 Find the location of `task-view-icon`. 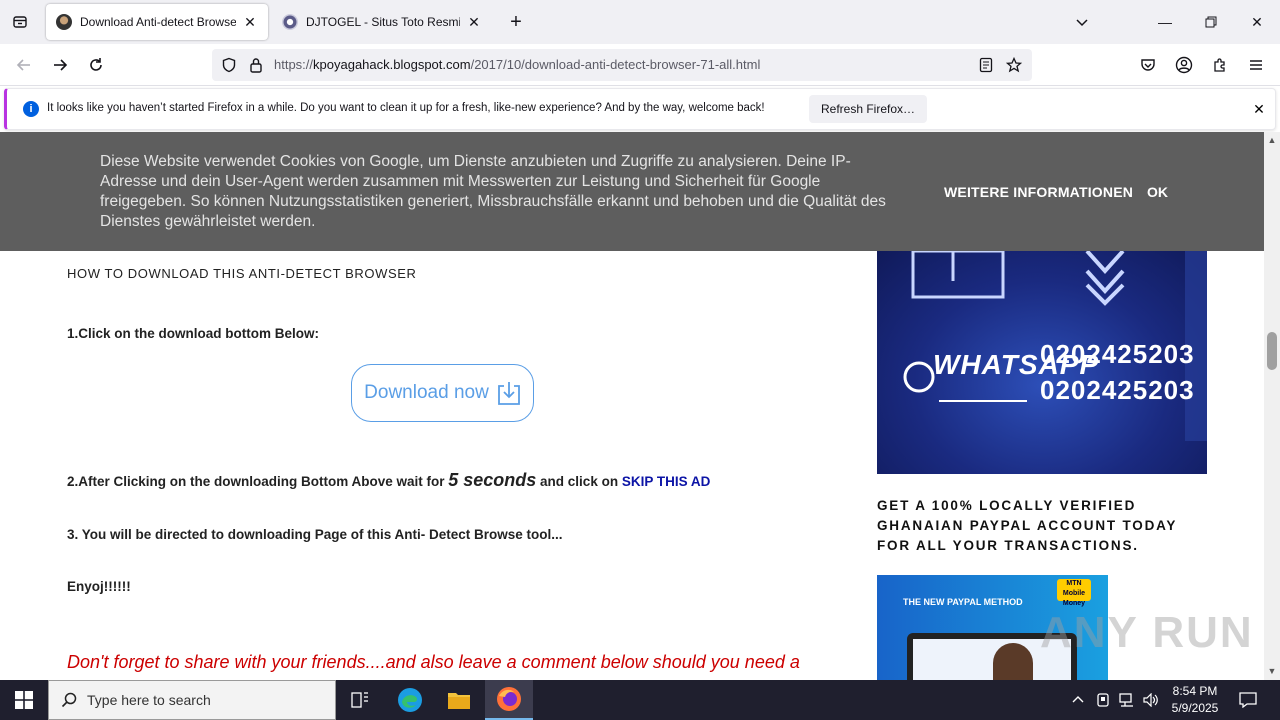

task-view-icon is located at coordinates (359, 700).